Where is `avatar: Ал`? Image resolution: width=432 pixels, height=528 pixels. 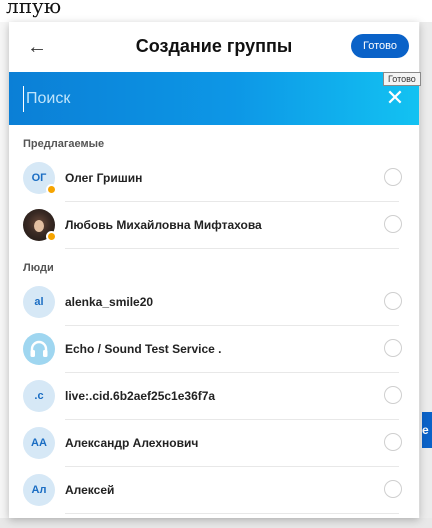
avatar: Ал is located at coordinates (39, 490).